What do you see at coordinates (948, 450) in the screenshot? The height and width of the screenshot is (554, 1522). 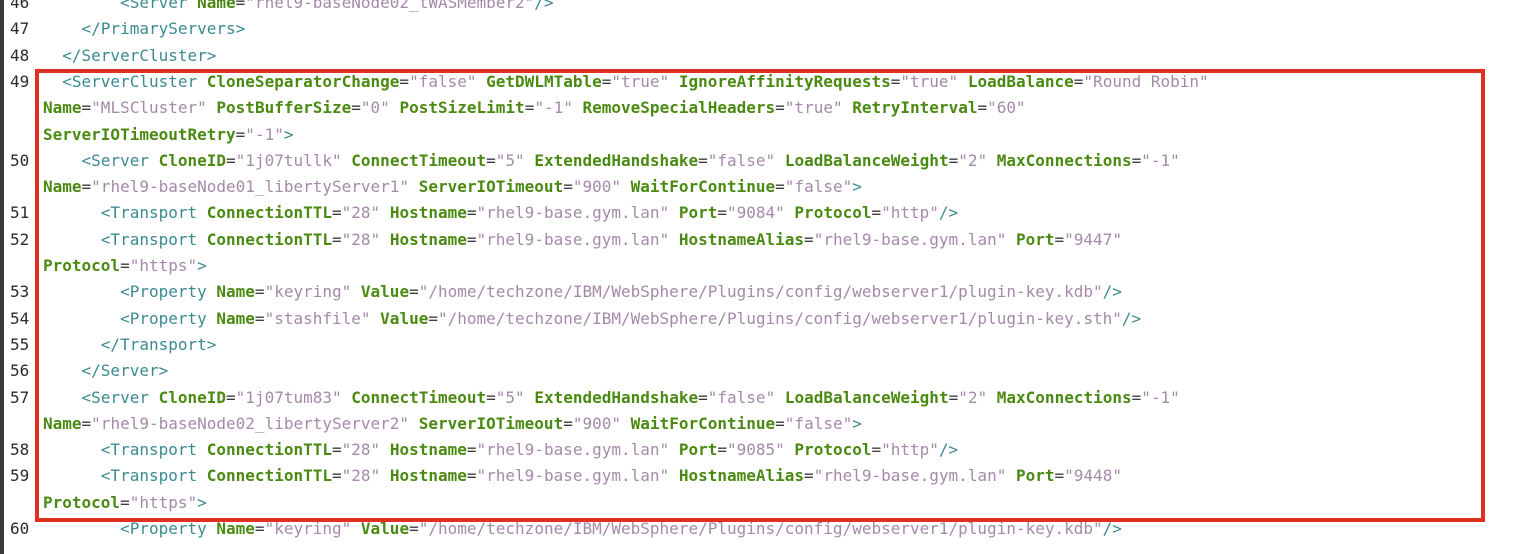 I see `xml-tag-token: />` at bounding box center [948, 450].